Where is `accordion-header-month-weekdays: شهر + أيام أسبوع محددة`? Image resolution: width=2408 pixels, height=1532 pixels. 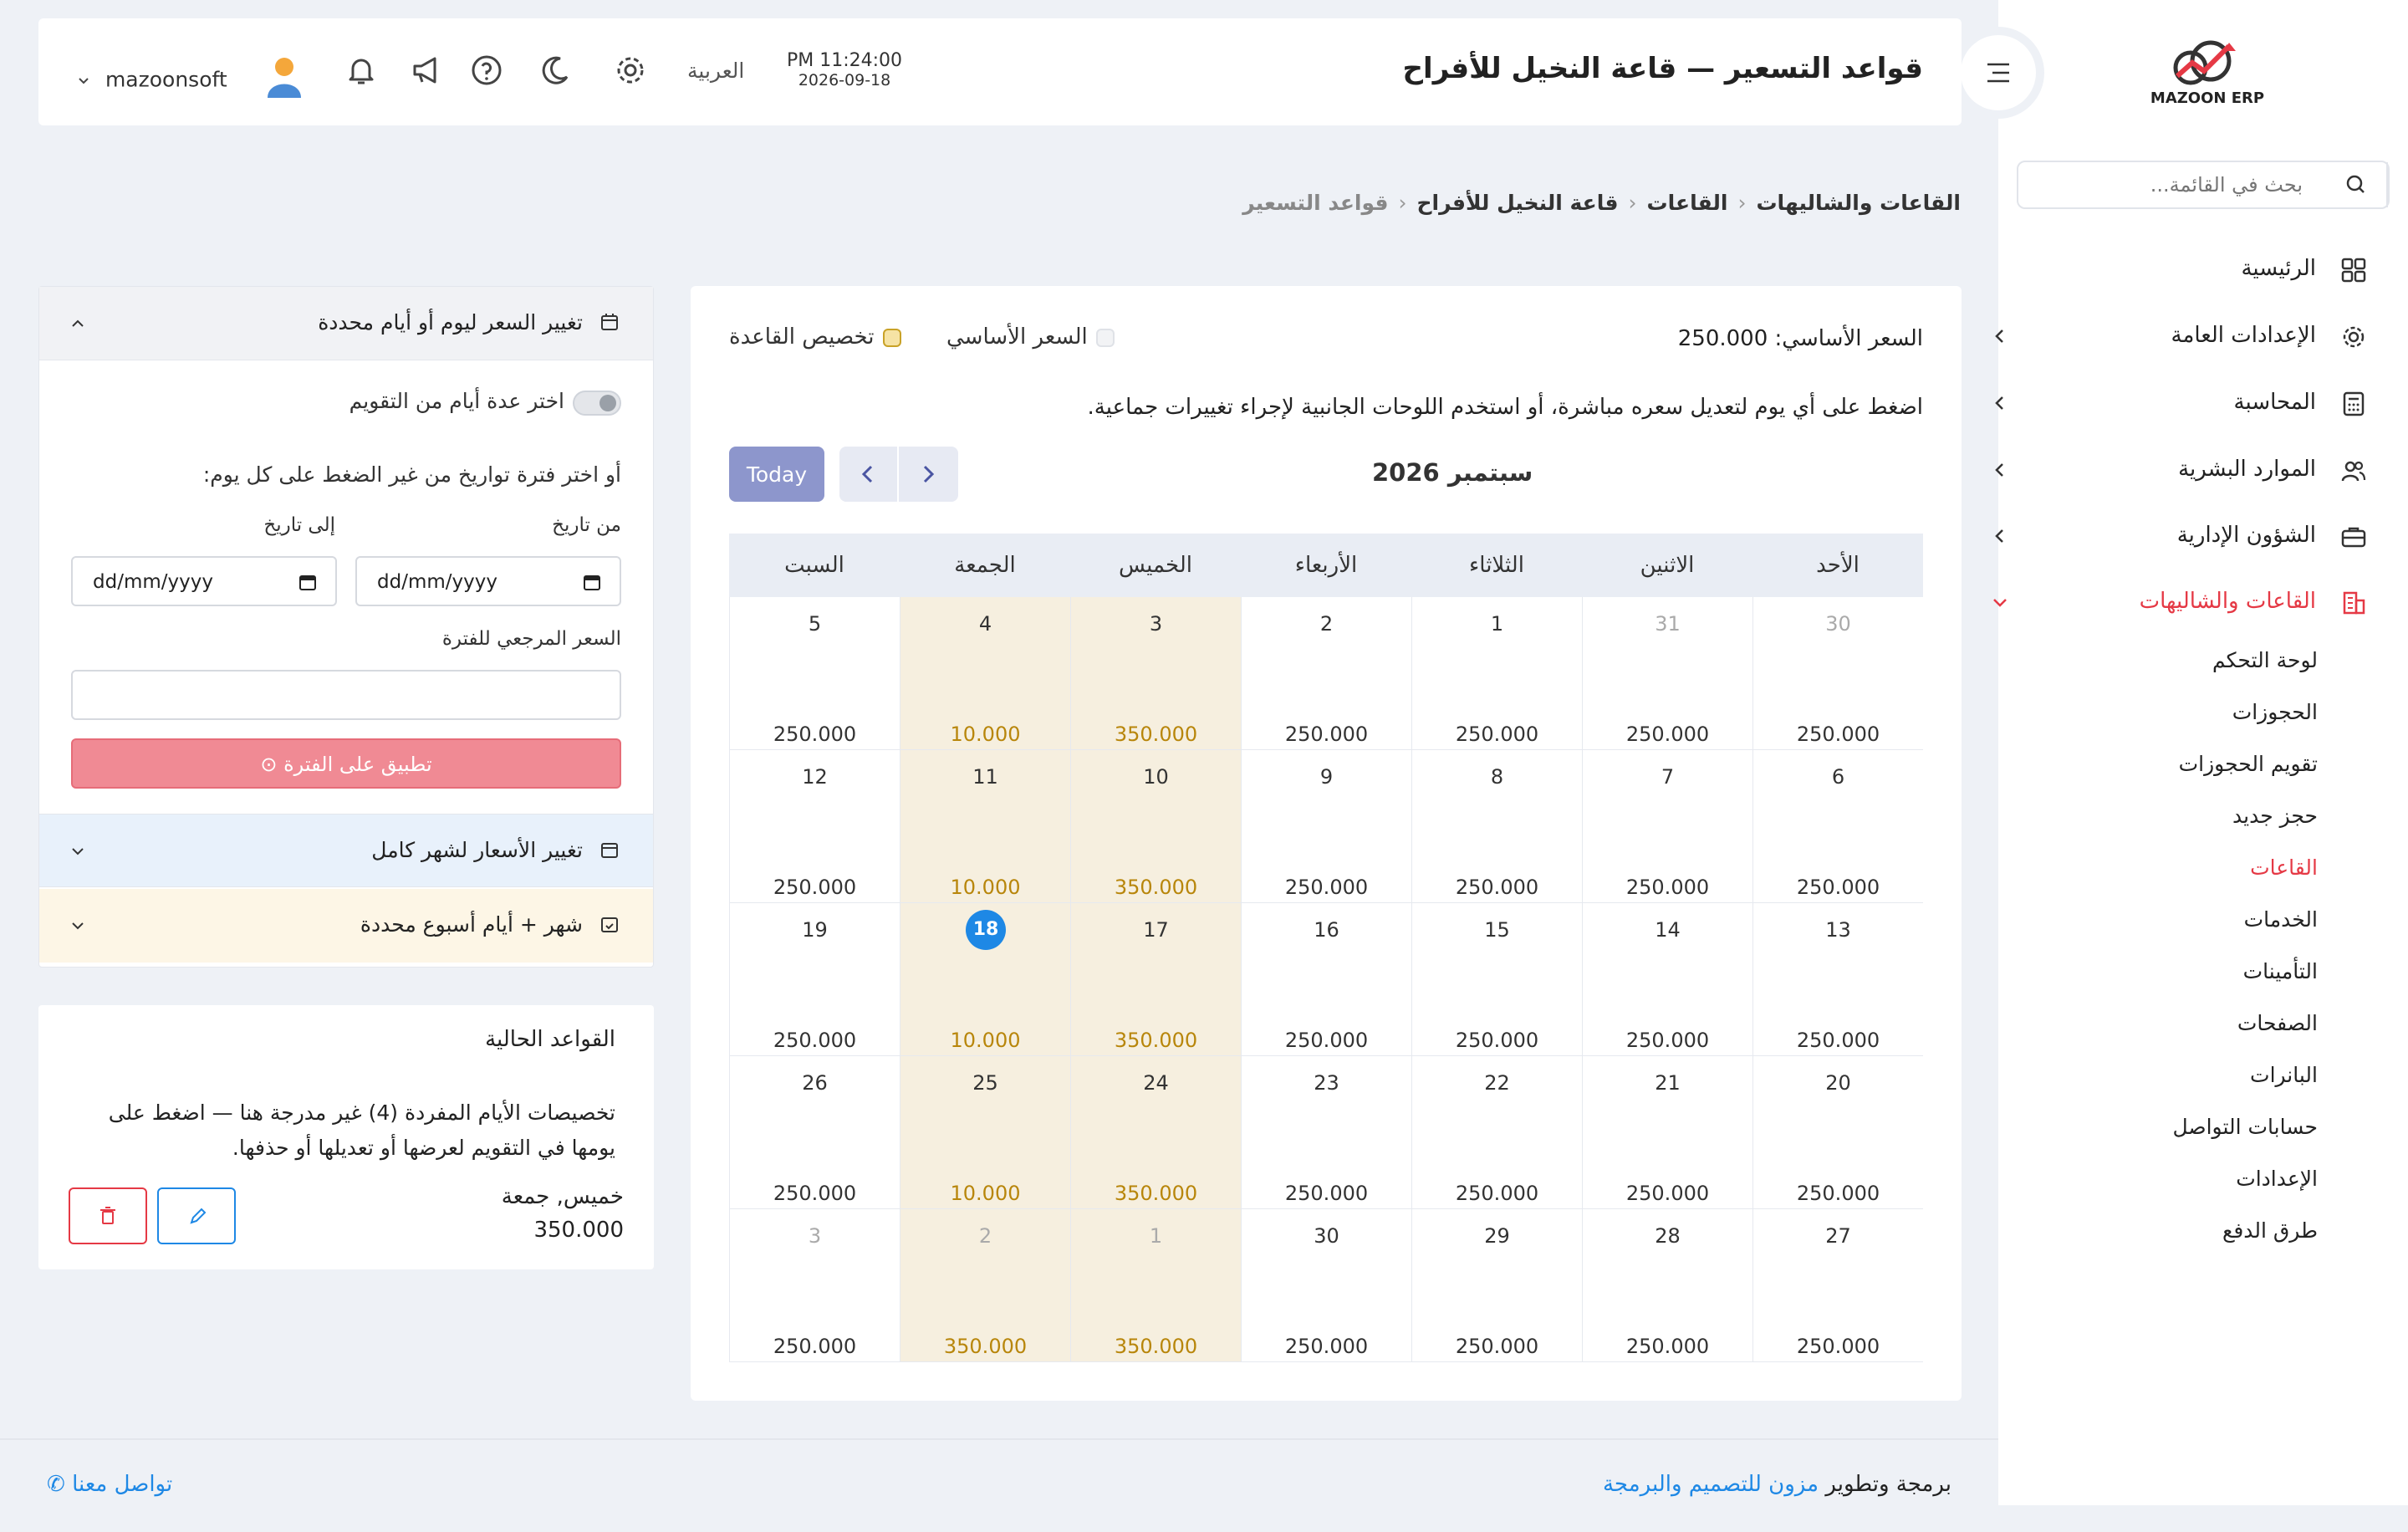 accordion-header-month-weekdays: شهر + أيام أسبوع محددة is located at coordinates (346, 926).